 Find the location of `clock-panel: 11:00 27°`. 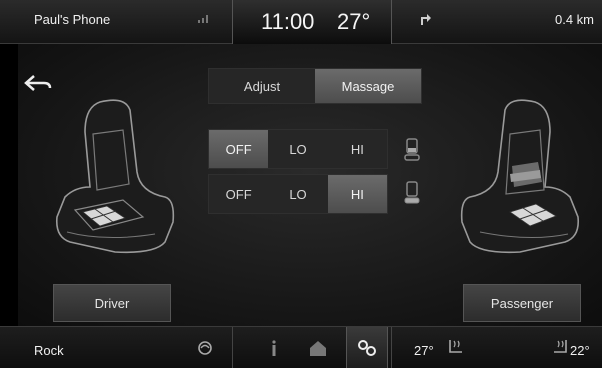

clock-panel: 11:00 27° is located at coordinates (312, 22).